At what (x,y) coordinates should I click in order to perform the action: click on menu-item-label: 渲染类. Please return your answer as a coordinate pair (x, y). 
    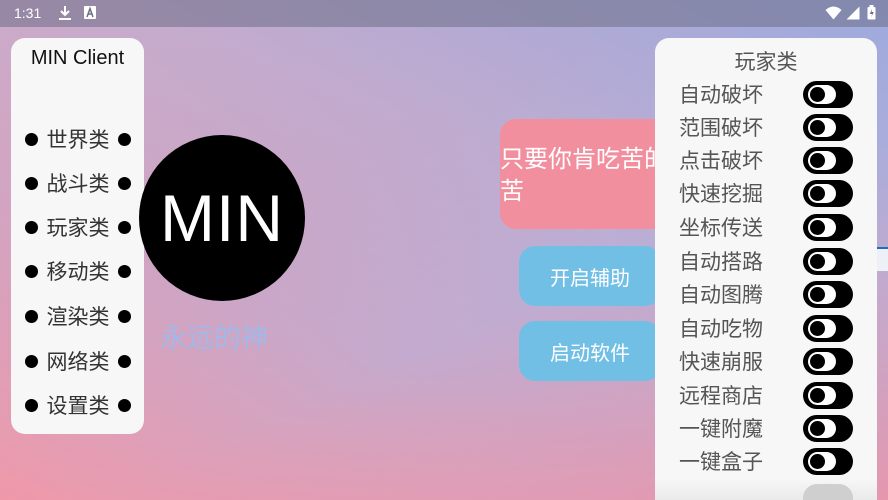
    Looking at the image, I should click on (78, 317).